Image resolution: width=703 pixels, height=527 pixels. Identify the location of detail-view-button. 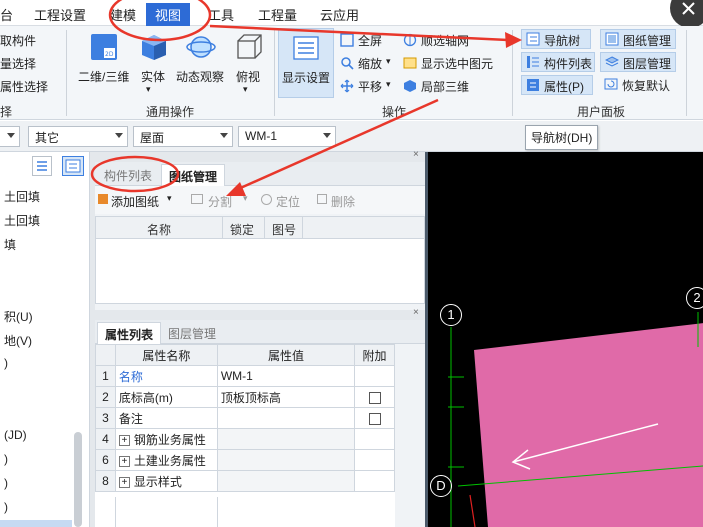
(73, 166).